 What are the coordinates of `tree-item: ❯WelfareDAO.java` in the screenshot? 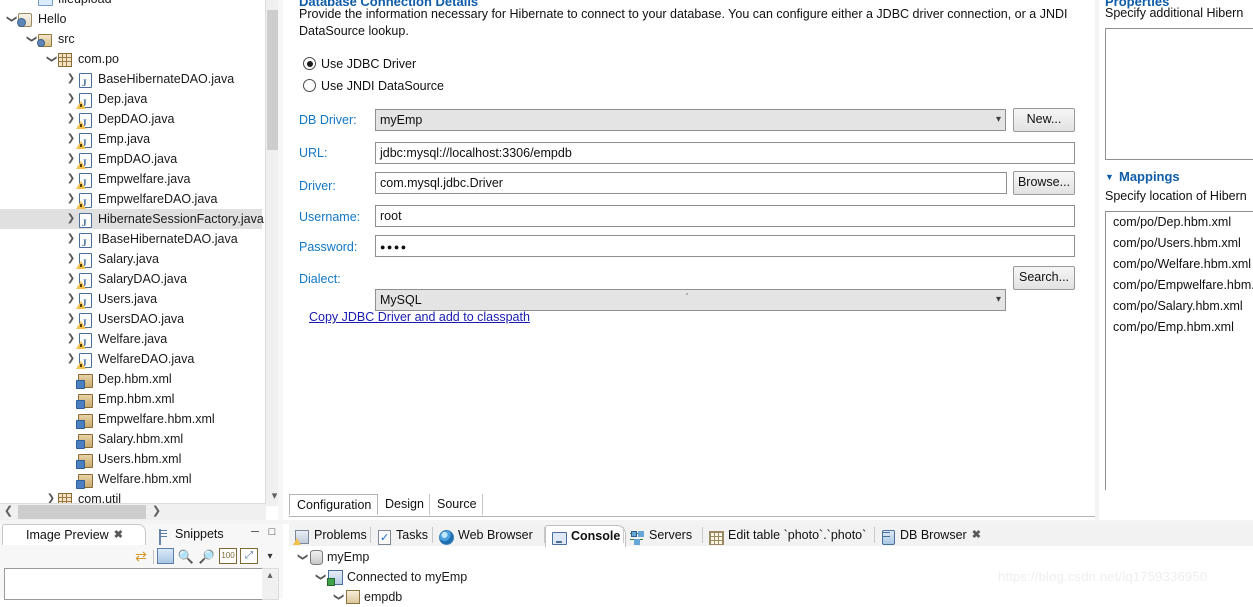 It's located at (131, 361).